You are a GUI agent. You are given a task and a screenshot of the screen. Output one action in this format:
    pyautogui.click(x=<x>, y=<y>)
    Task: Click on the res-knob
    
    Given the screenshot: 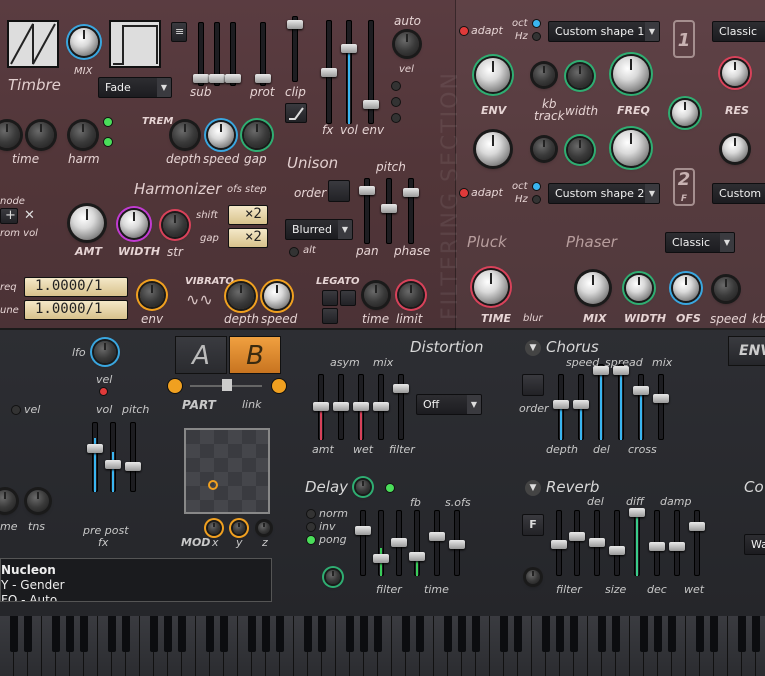 What is the action you would take?
    pyautogui.click(x=735, y=73)
    